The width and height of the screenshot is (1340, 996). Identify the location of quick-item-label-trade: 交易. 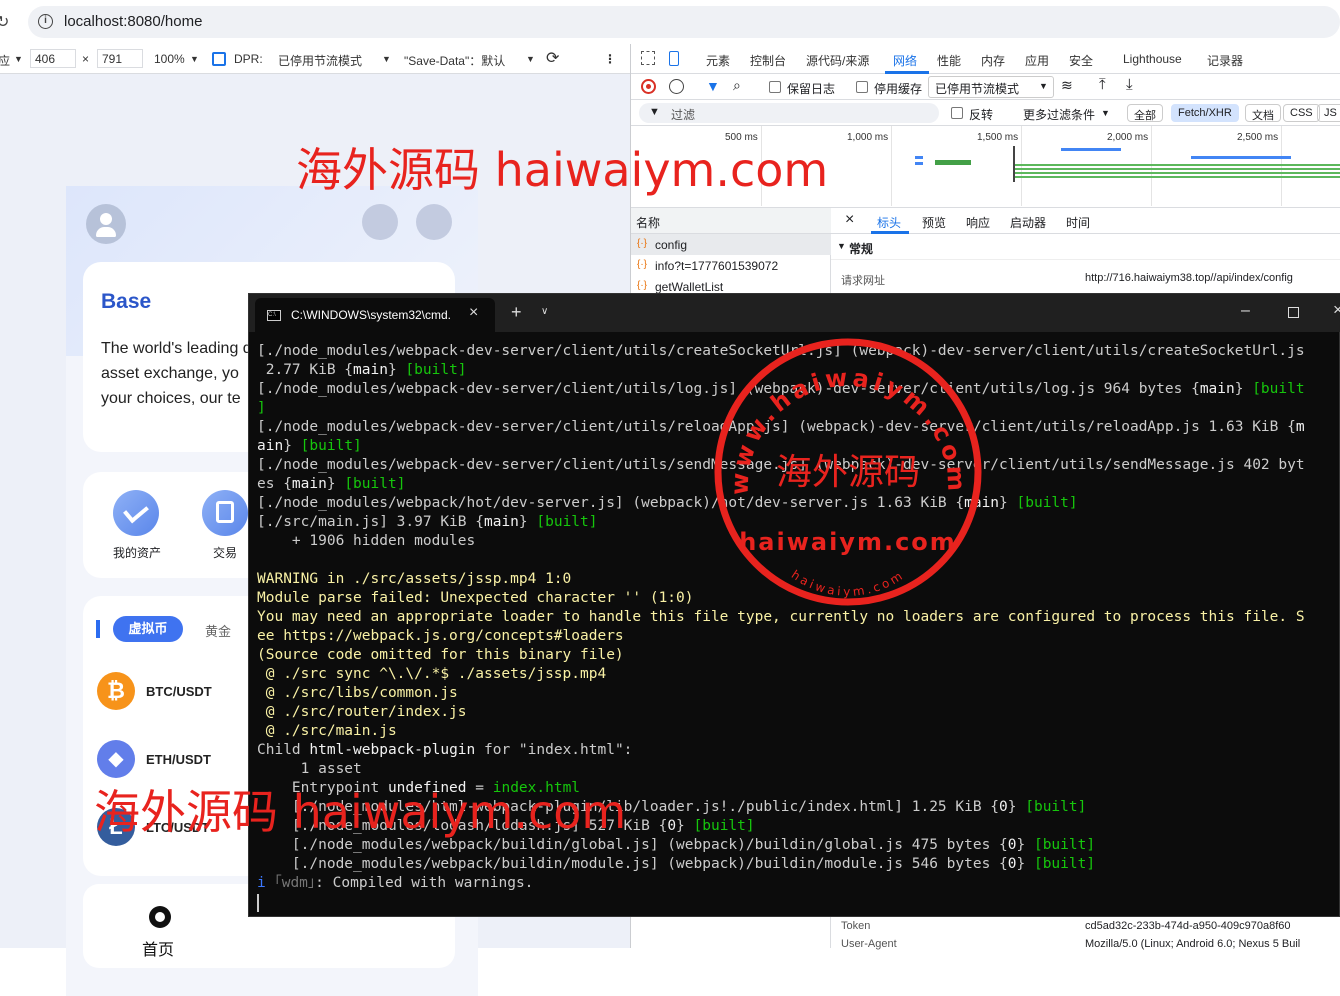
(225, 552).